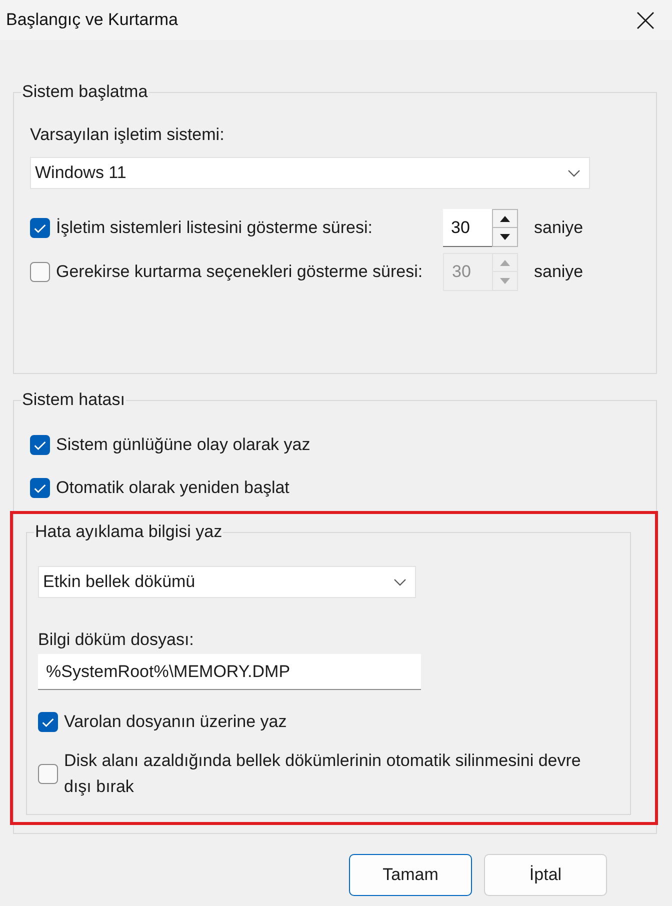 The image size is (672, 906). Describe the element at coordinates (310, 173) in the screenshot. I see `os-dropdown: Windows 11` at that location.